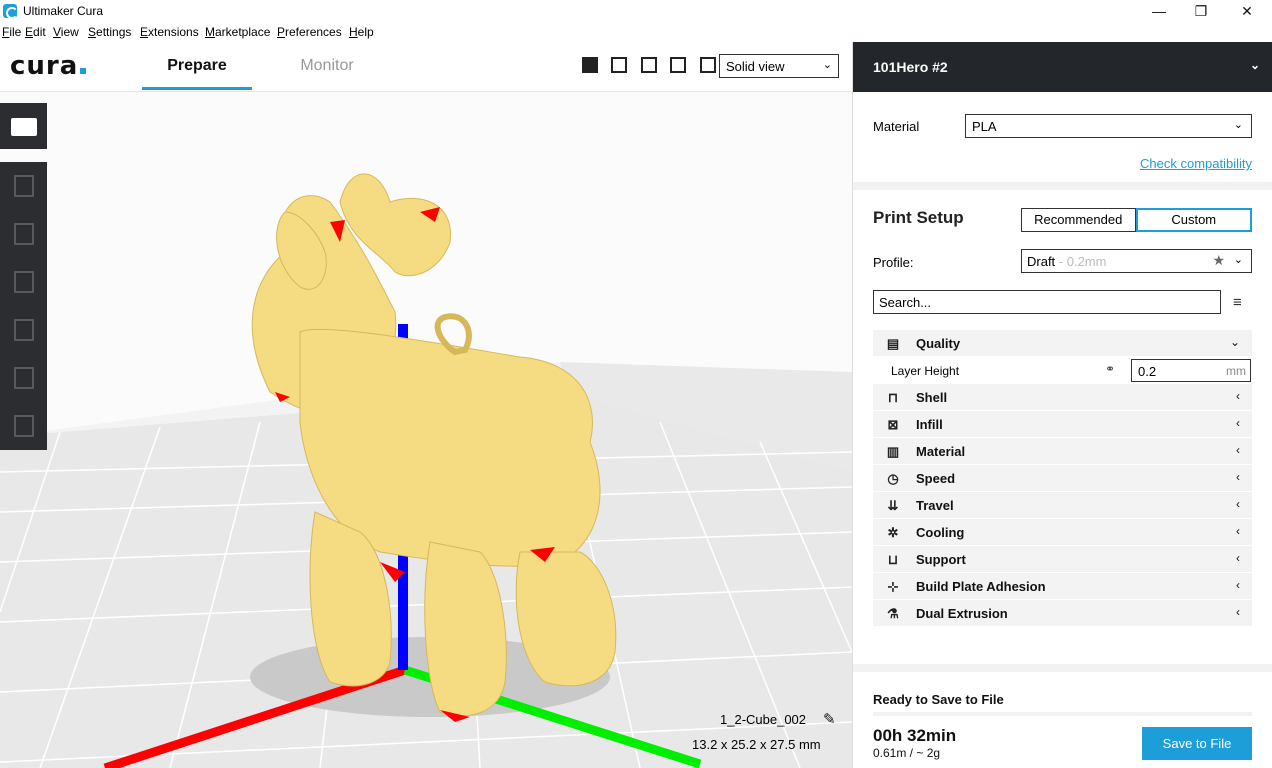 The width and height of the screenshot is (1272, 768). What do you see at coordinates (619, 65) in the screenshot?
I see `front-view-icon` at bounding box center [619, 65].